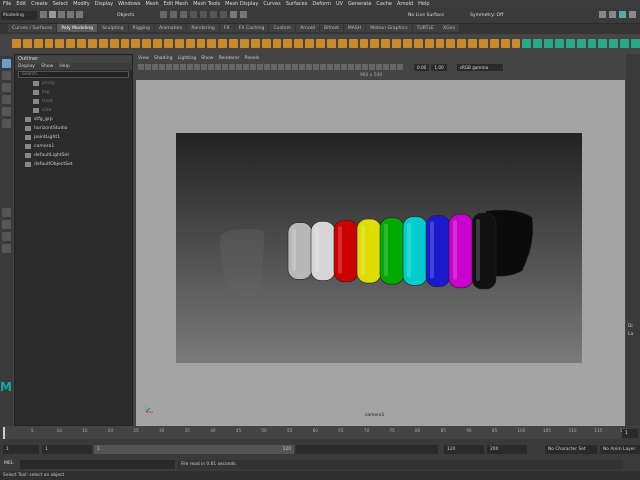 This screenshot has height=480, width=640. Describe the element at coordinates (359, 4) in the screenshot. I see `menu-generate: Generate` at that location.